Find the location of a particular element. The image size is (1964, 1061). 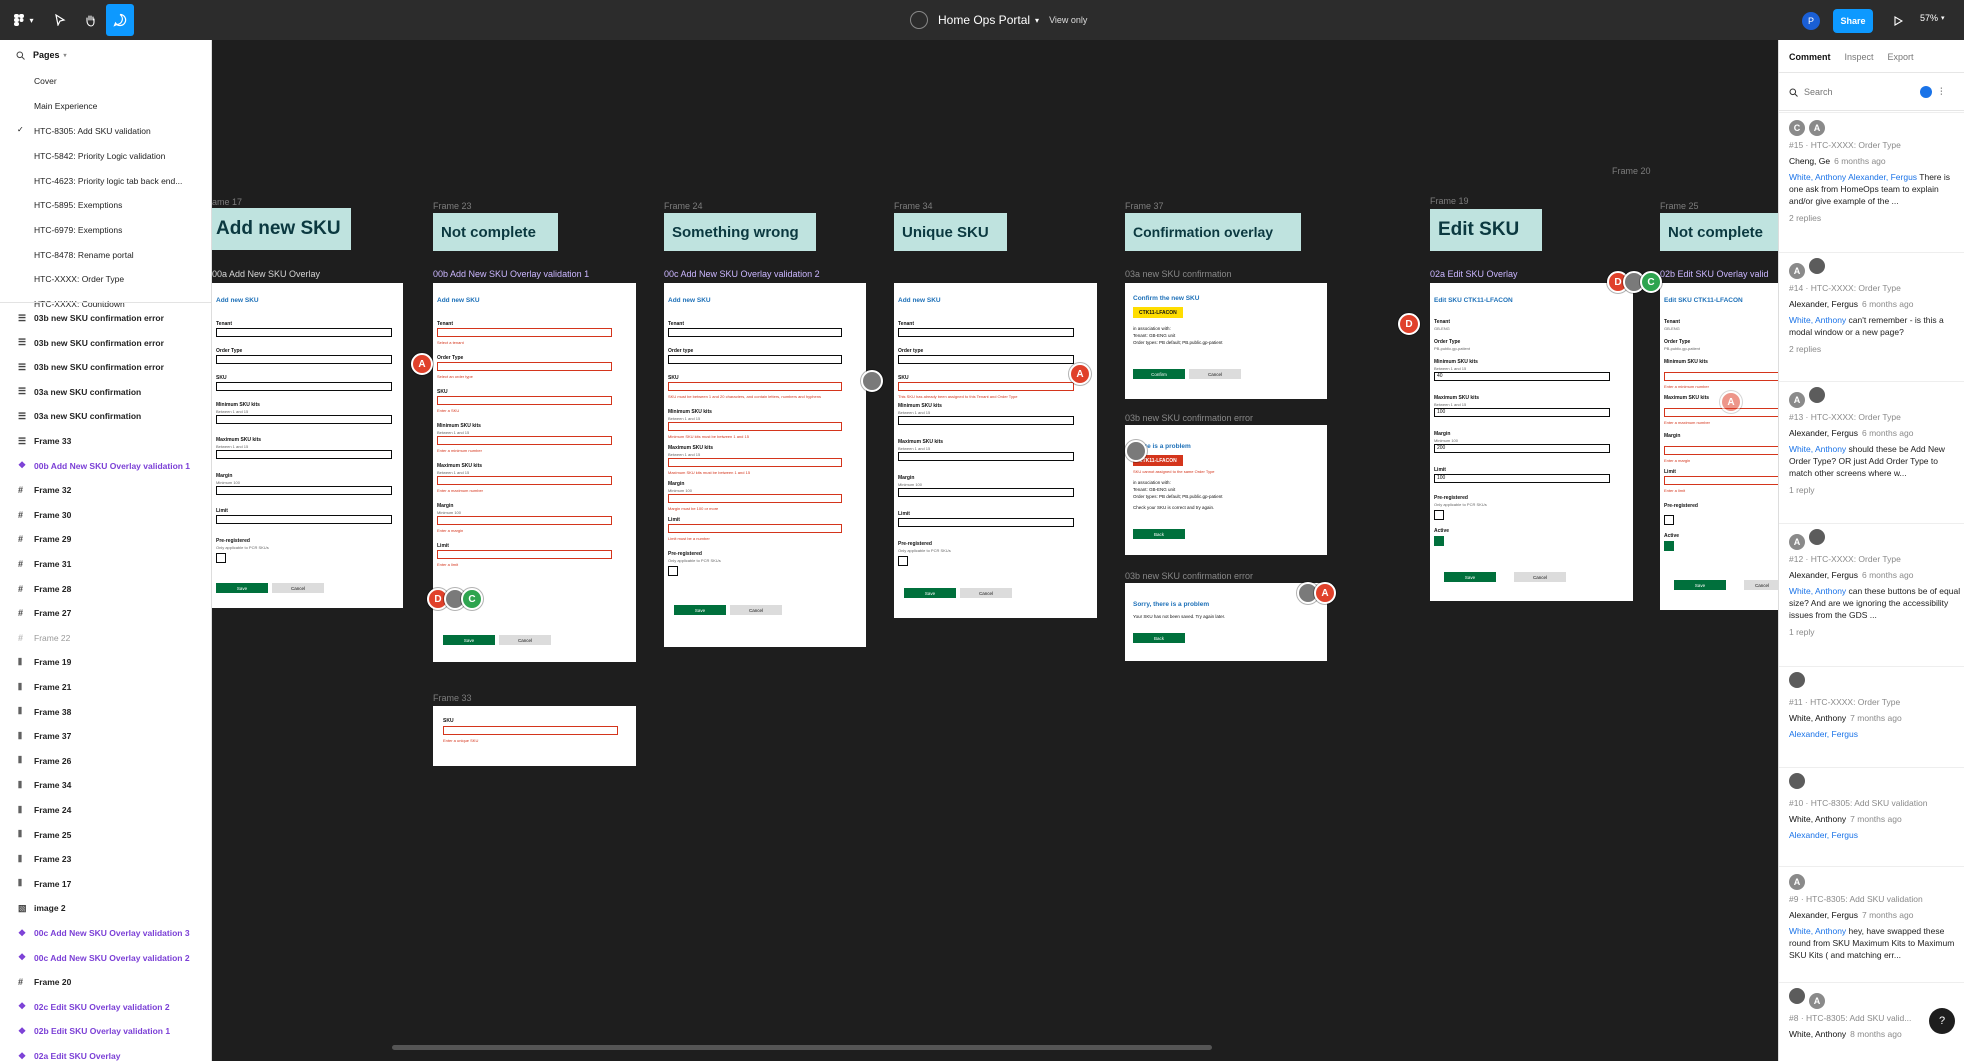

section-banner: Edit SKU is located at coordinates (1486, 230).